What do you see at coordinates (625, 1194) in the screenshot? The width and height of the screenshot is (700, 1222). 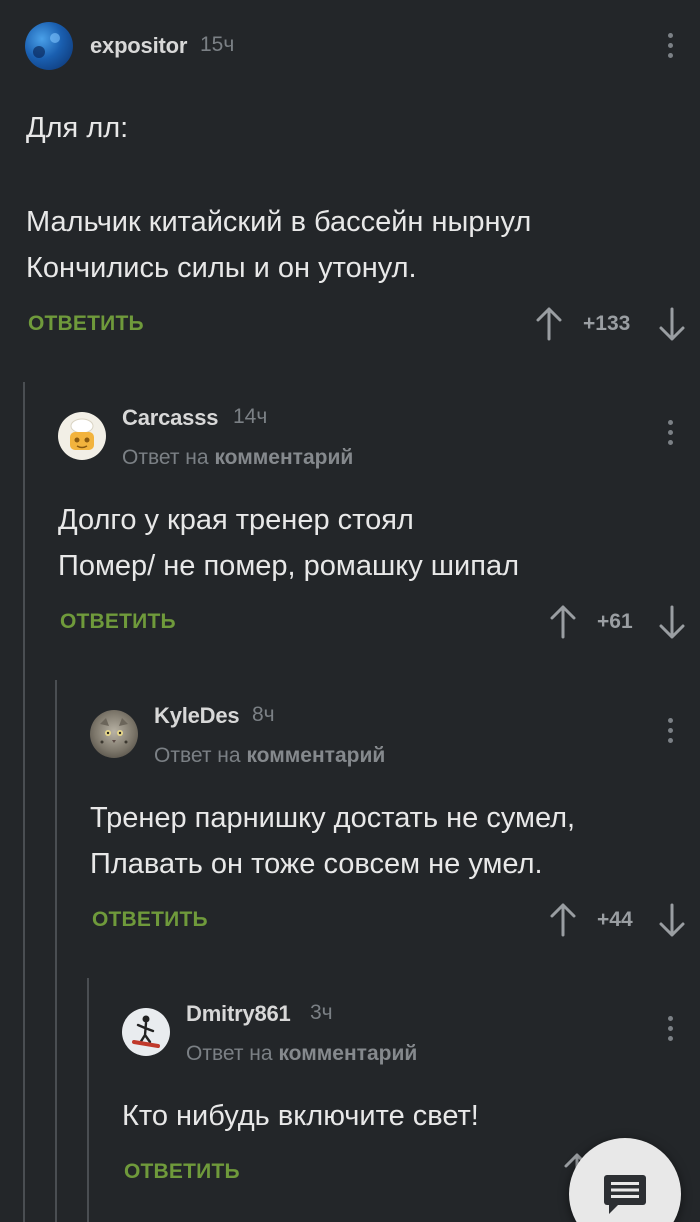 I see `comments-icon` at bounding box center [625, 1194].